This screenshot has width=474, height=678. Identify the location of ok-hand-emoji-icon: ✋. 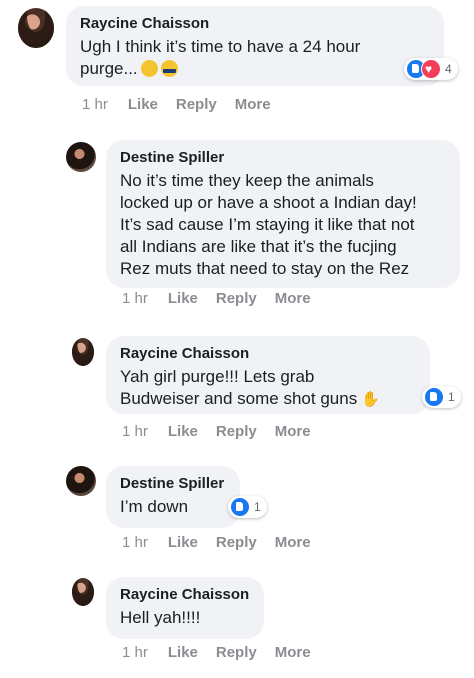
(370, 399).